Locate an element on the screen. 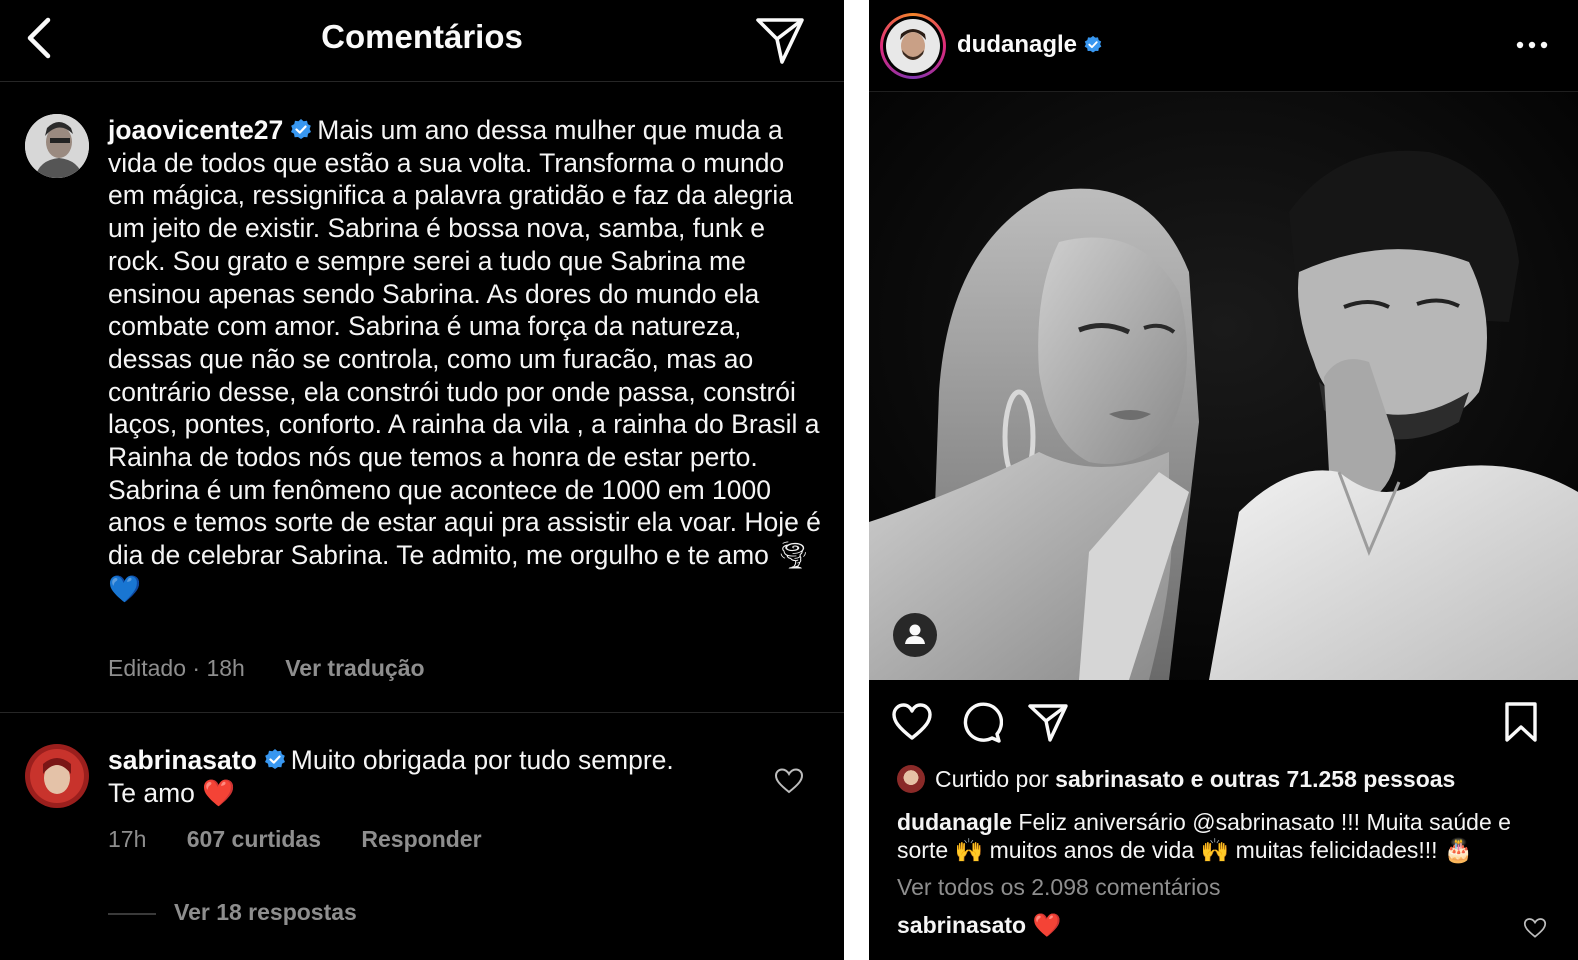 The height and width of the screenshot is (960, 1578). user-tag-icon is located at coordinates (915, 635).